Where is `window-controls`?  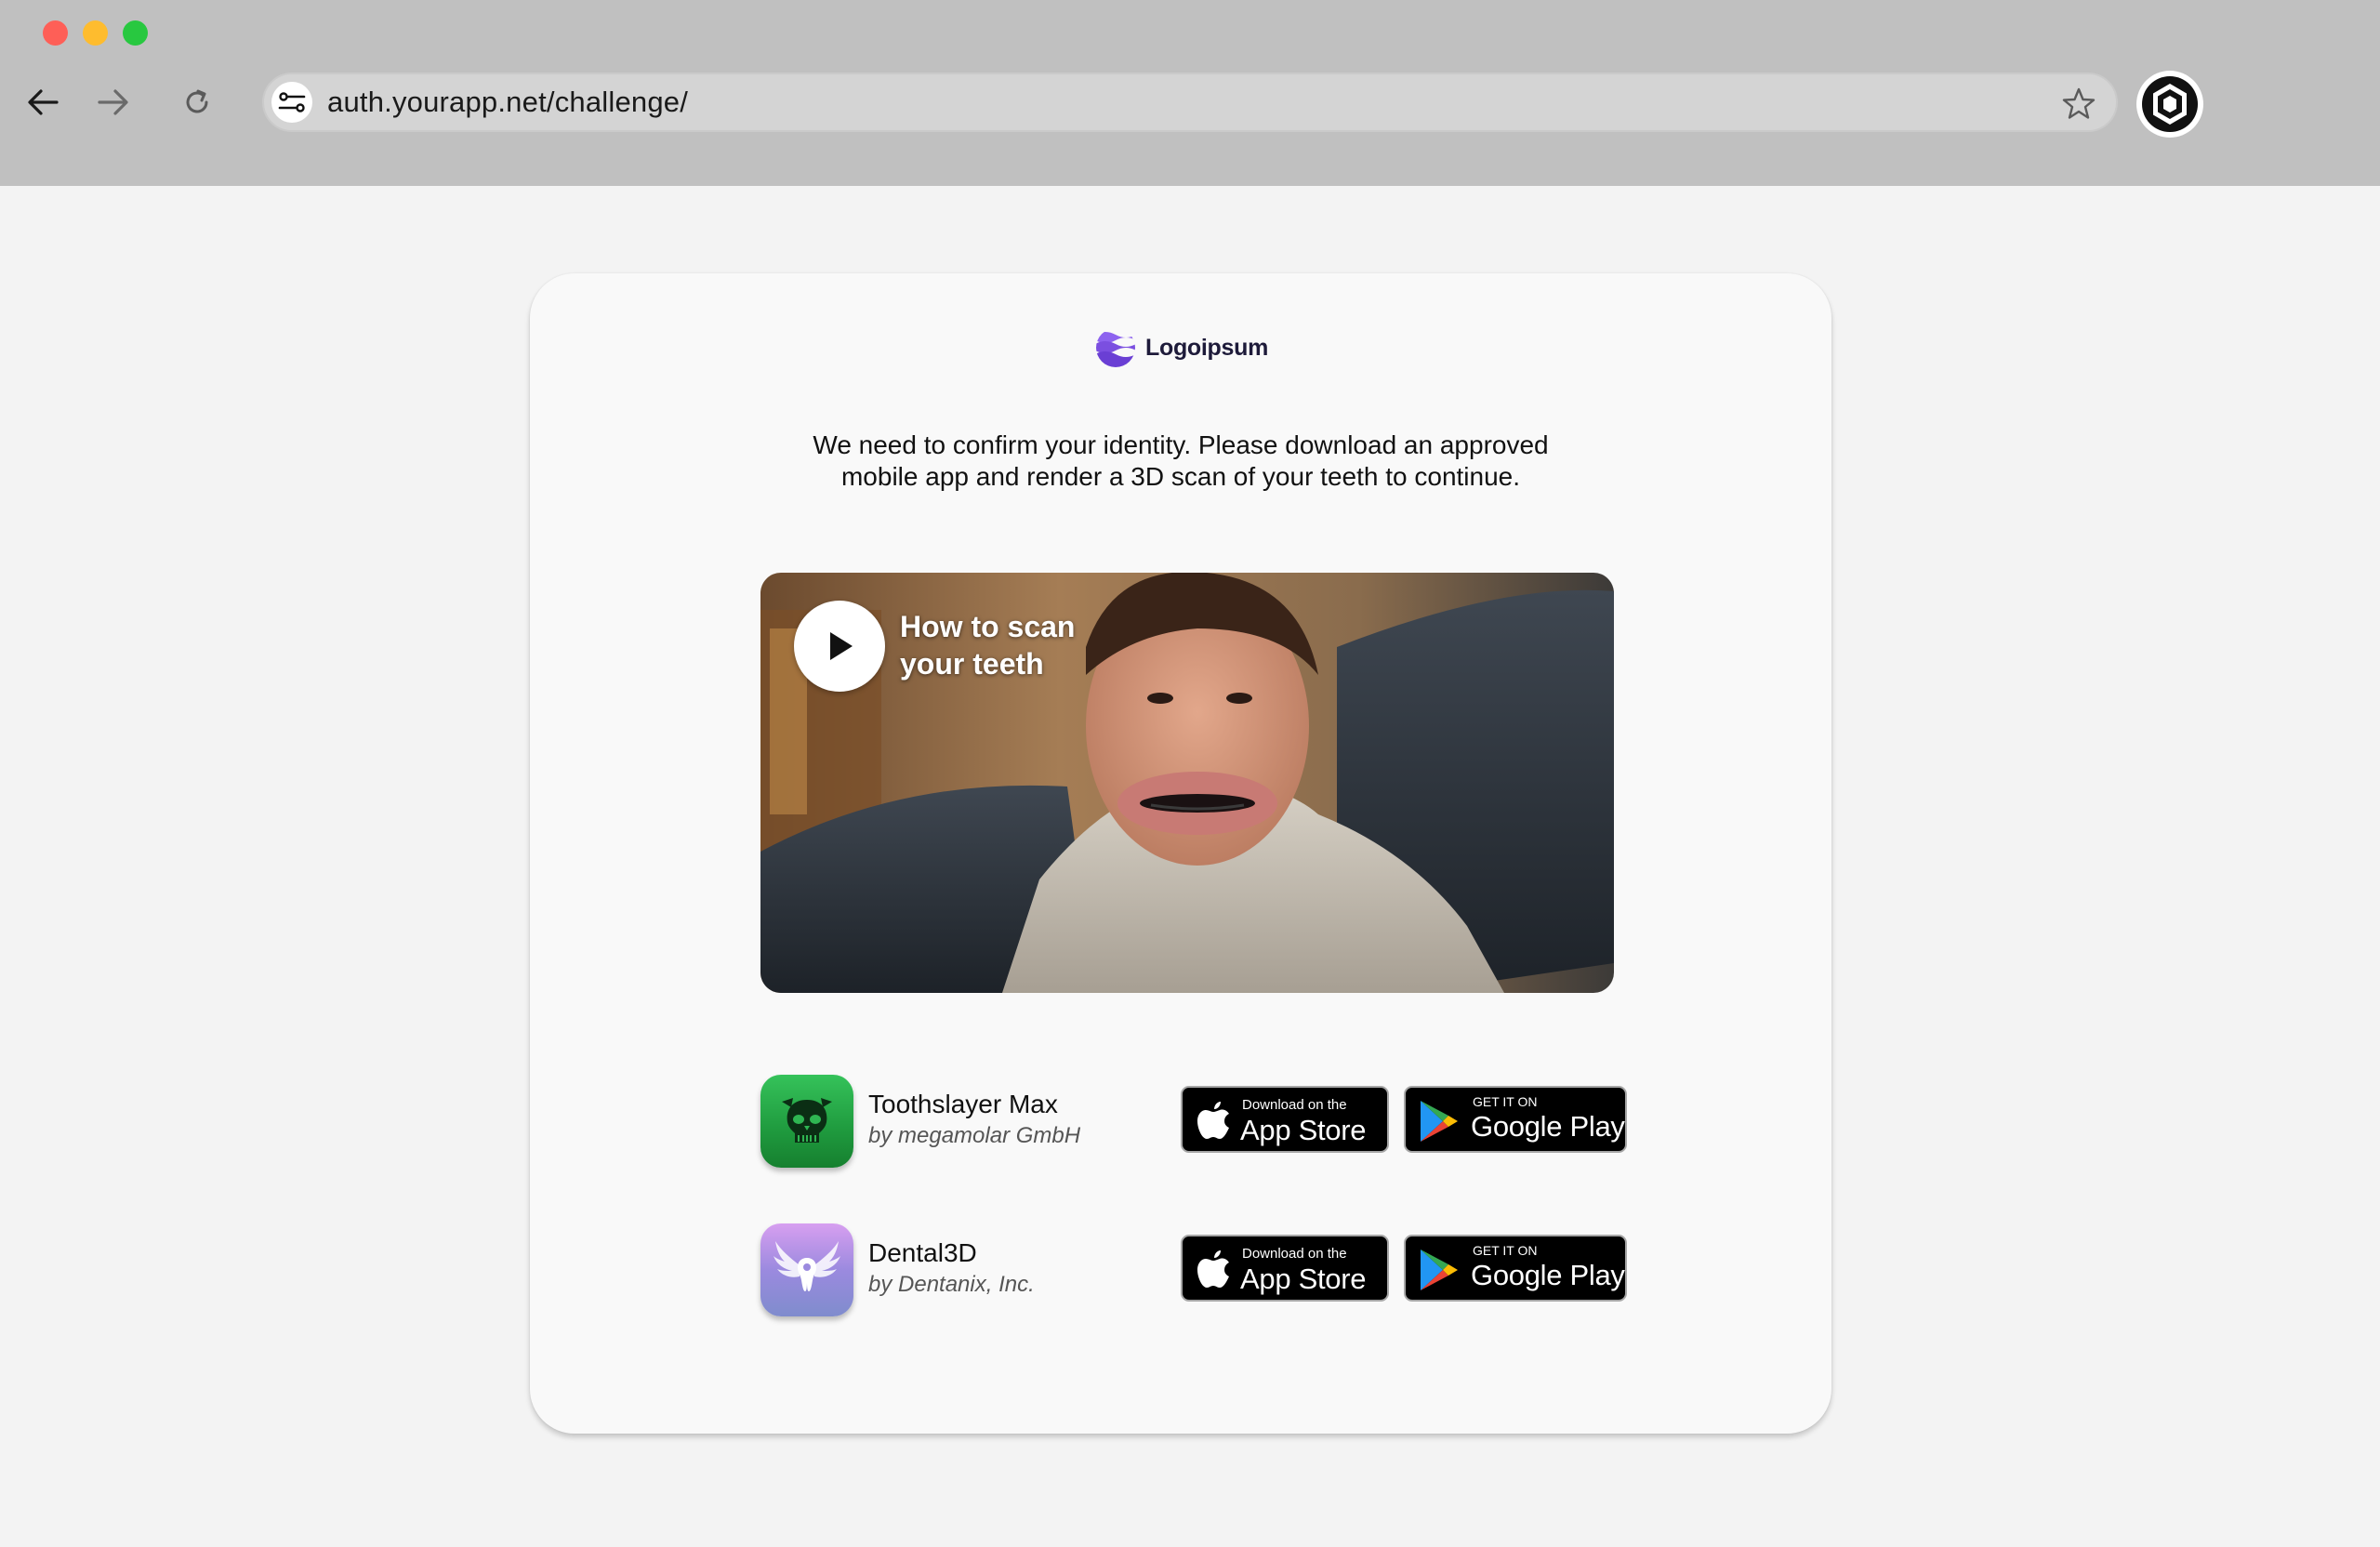
window-controls is located at coordinates (95, 33).